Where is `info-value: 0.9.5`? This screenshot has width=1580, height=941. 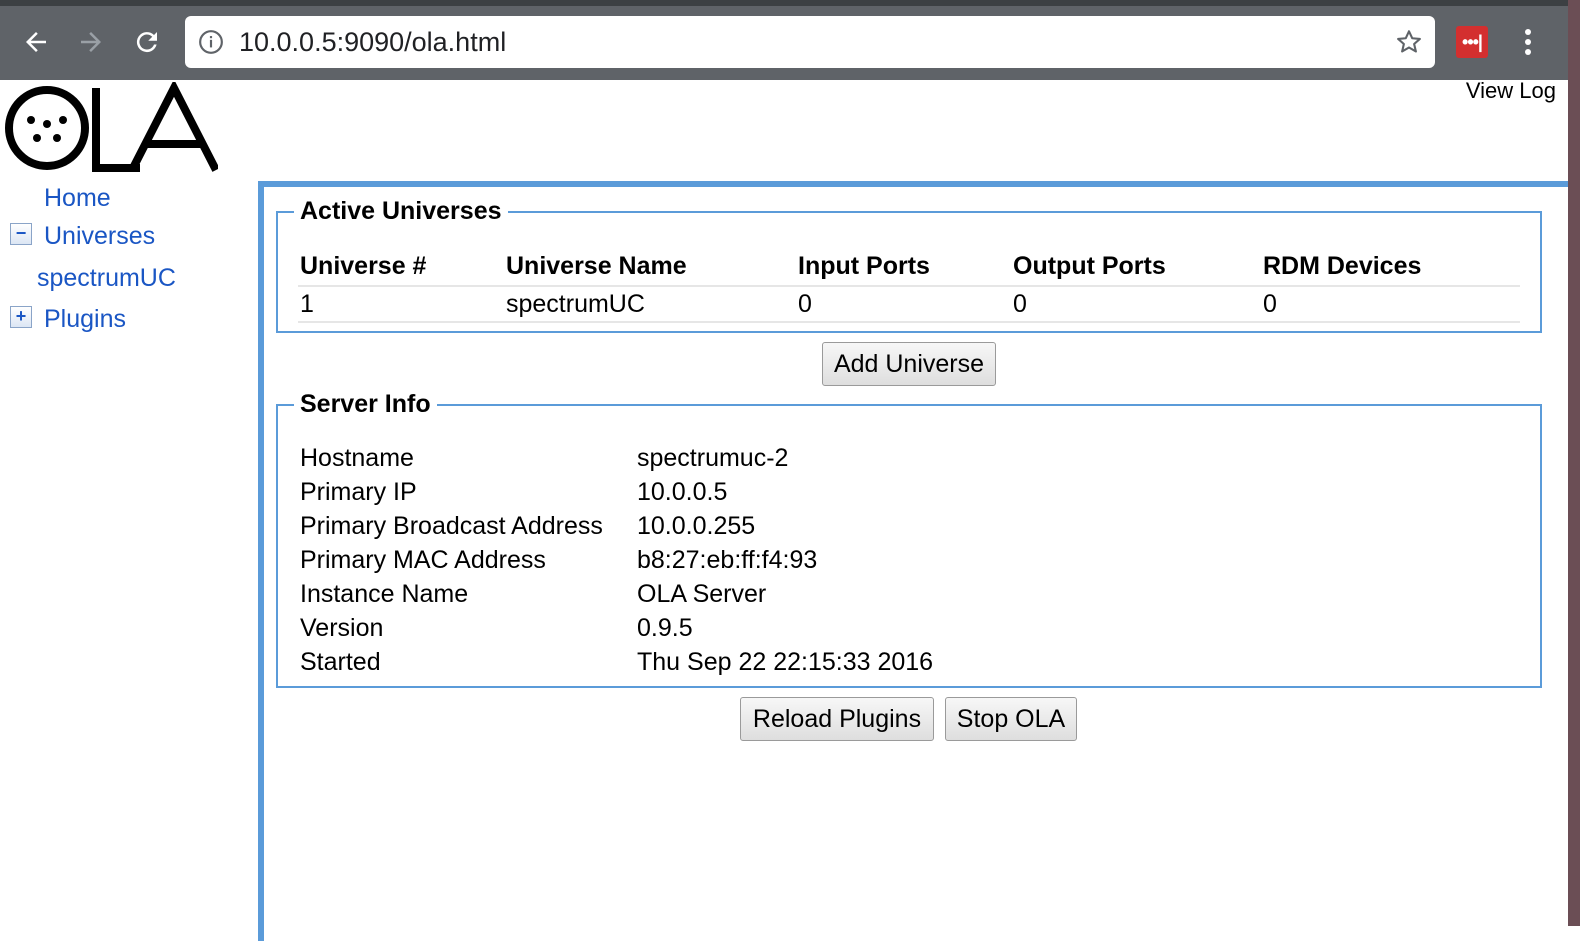
info-value: 0.9.5 is located at coordinates (665, 627).